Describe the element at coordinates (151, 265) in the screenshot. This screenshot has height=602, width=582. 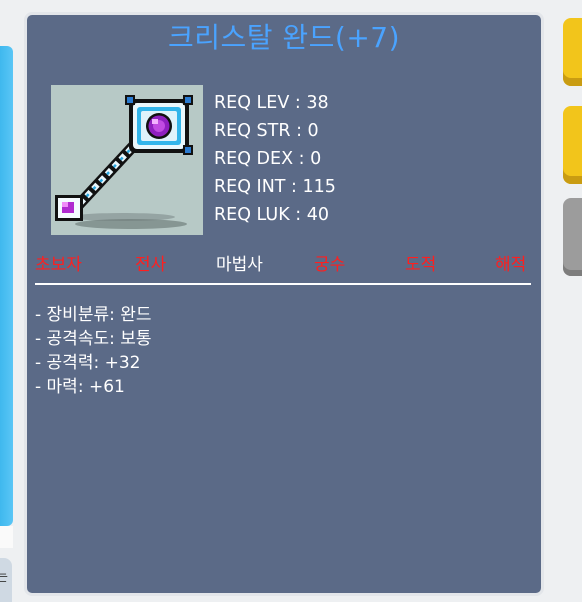
I see `job-warrior: 전사` at that location.